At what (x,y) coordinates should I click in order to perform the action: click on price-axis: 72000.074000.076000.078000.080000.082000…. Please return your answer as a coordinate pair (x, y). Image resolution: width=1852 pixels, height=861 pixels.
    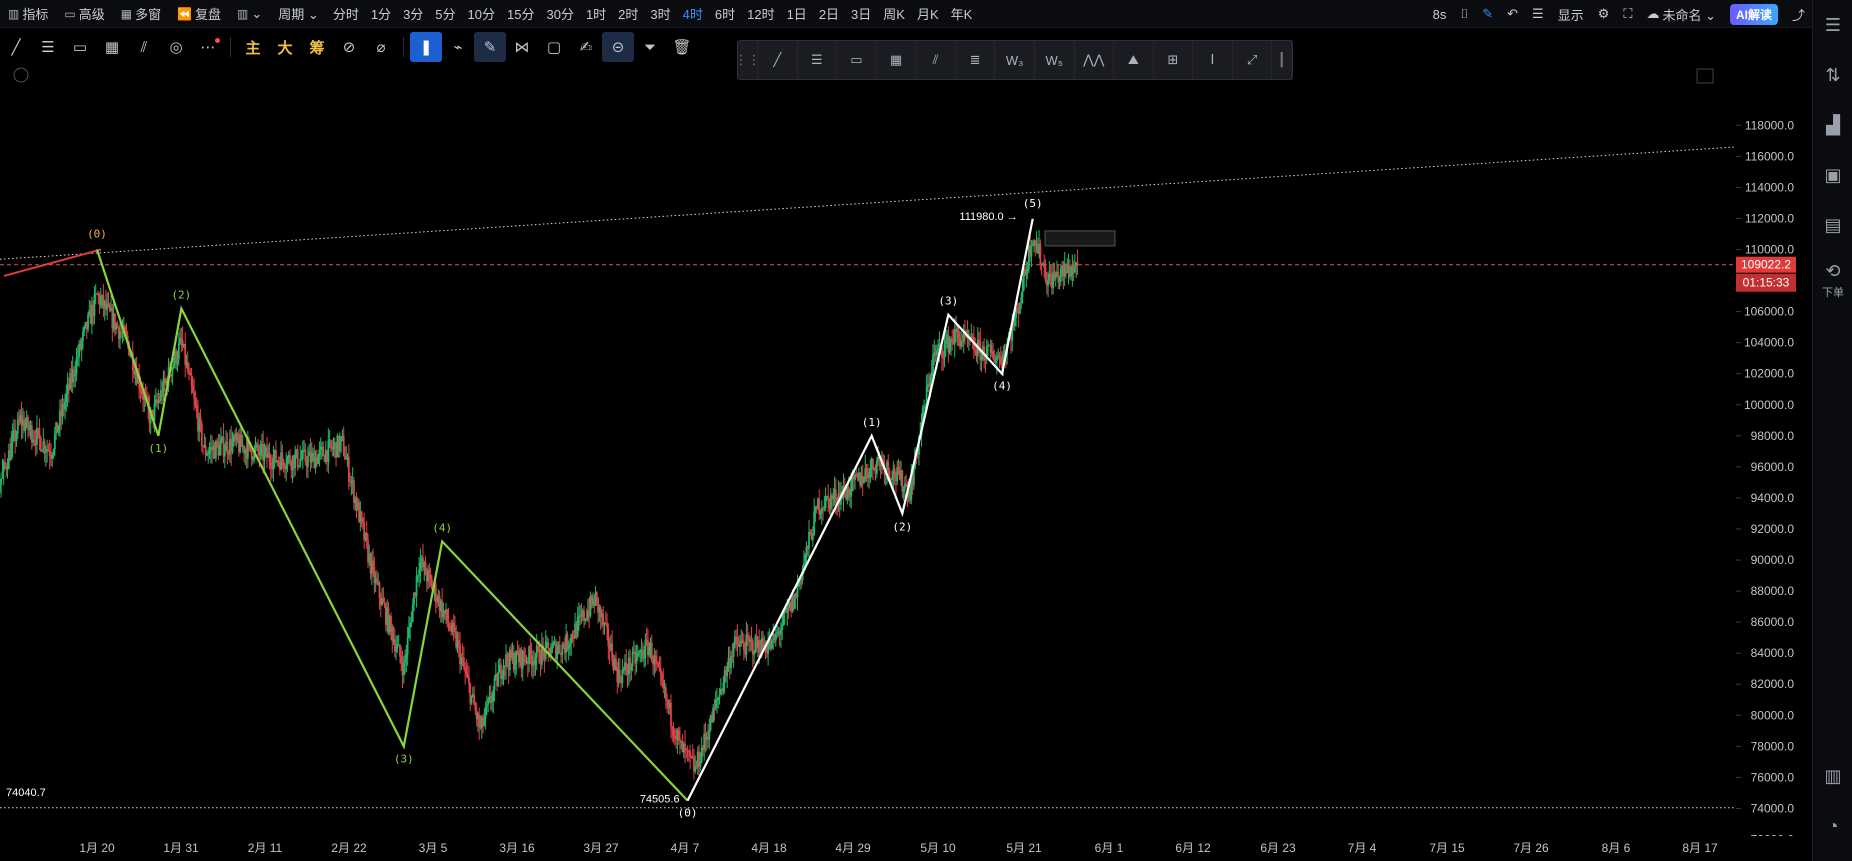
    Looking at the image, I should click on (1765, 477).